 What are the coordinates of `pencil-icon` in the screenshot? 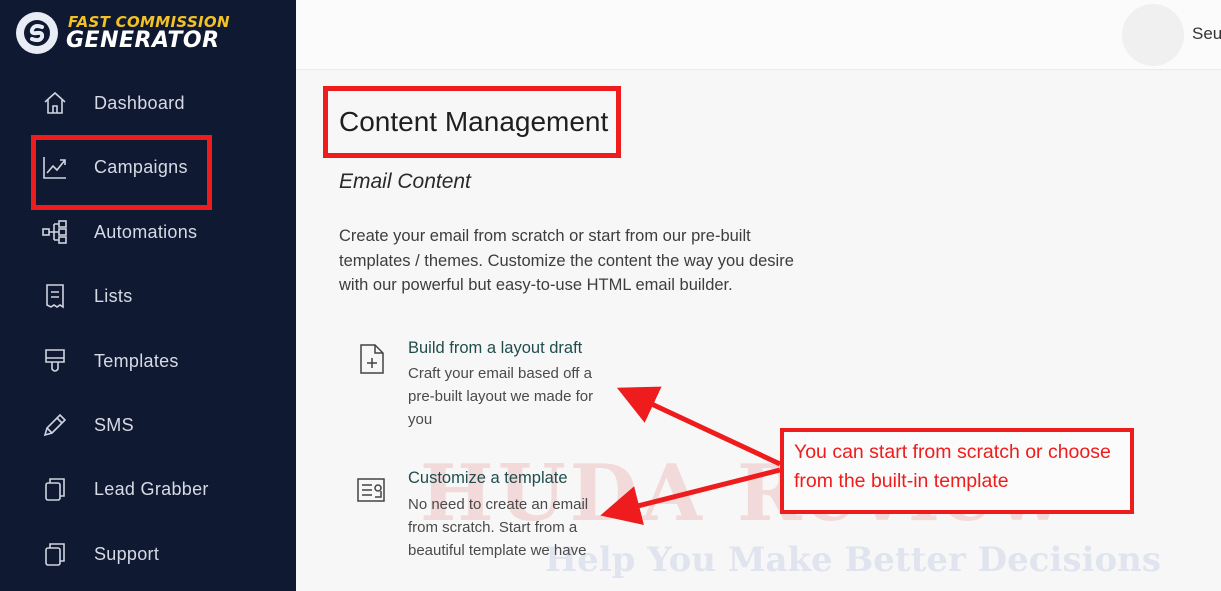 It's located at (55, 425).